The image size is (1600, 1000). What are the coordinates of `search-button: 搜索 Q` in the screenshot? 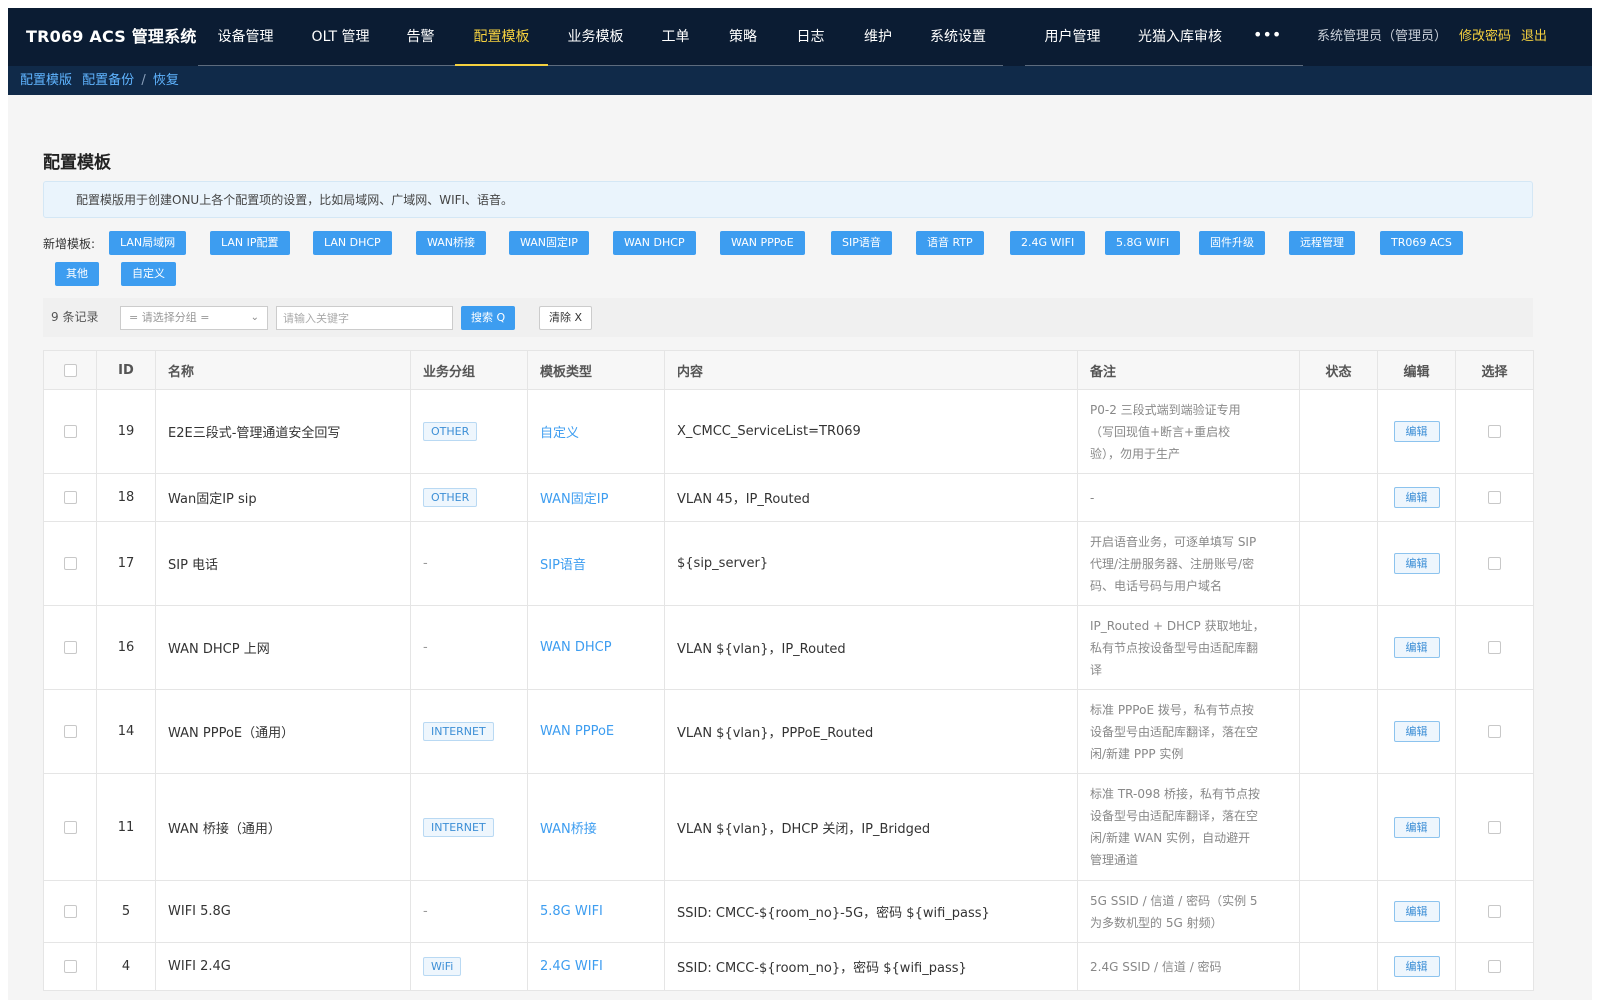 It's located at (488, 318).